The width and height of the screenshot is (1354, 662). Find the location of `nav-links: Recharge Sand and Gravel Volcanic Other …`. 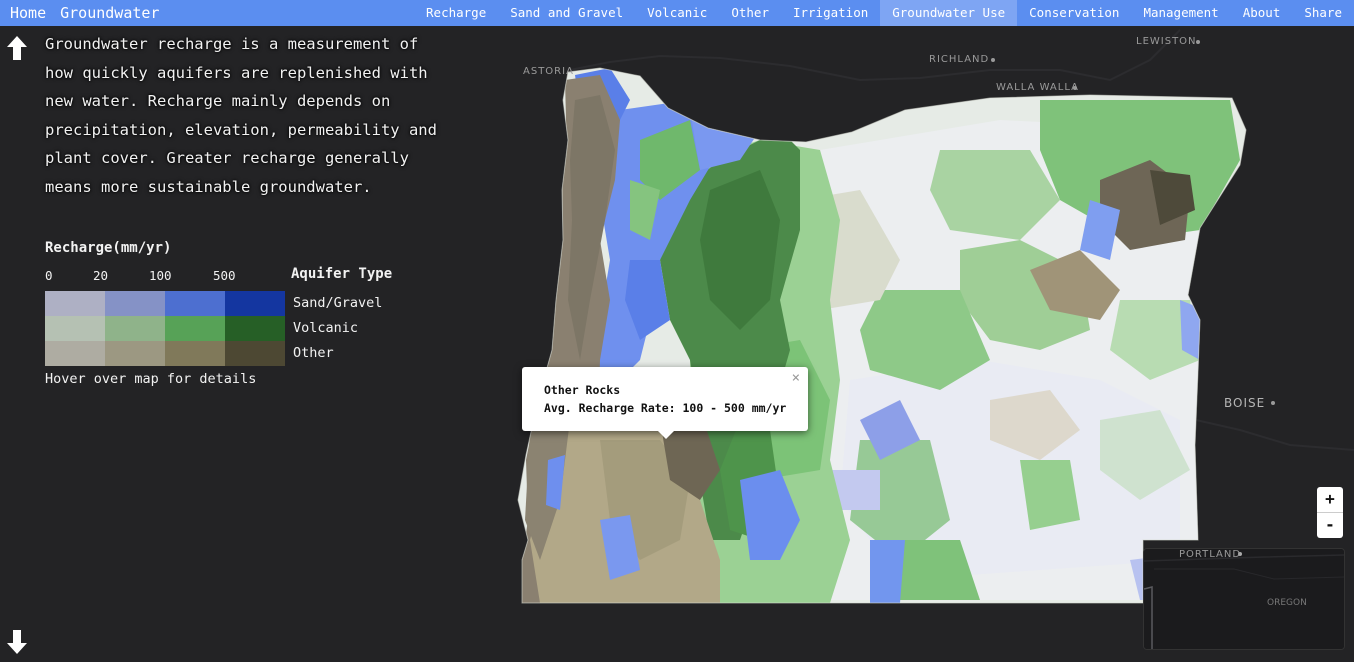

nav-links: Recharge Sand and Gravel Volcanic Other … is located at coordinates (884, 13).